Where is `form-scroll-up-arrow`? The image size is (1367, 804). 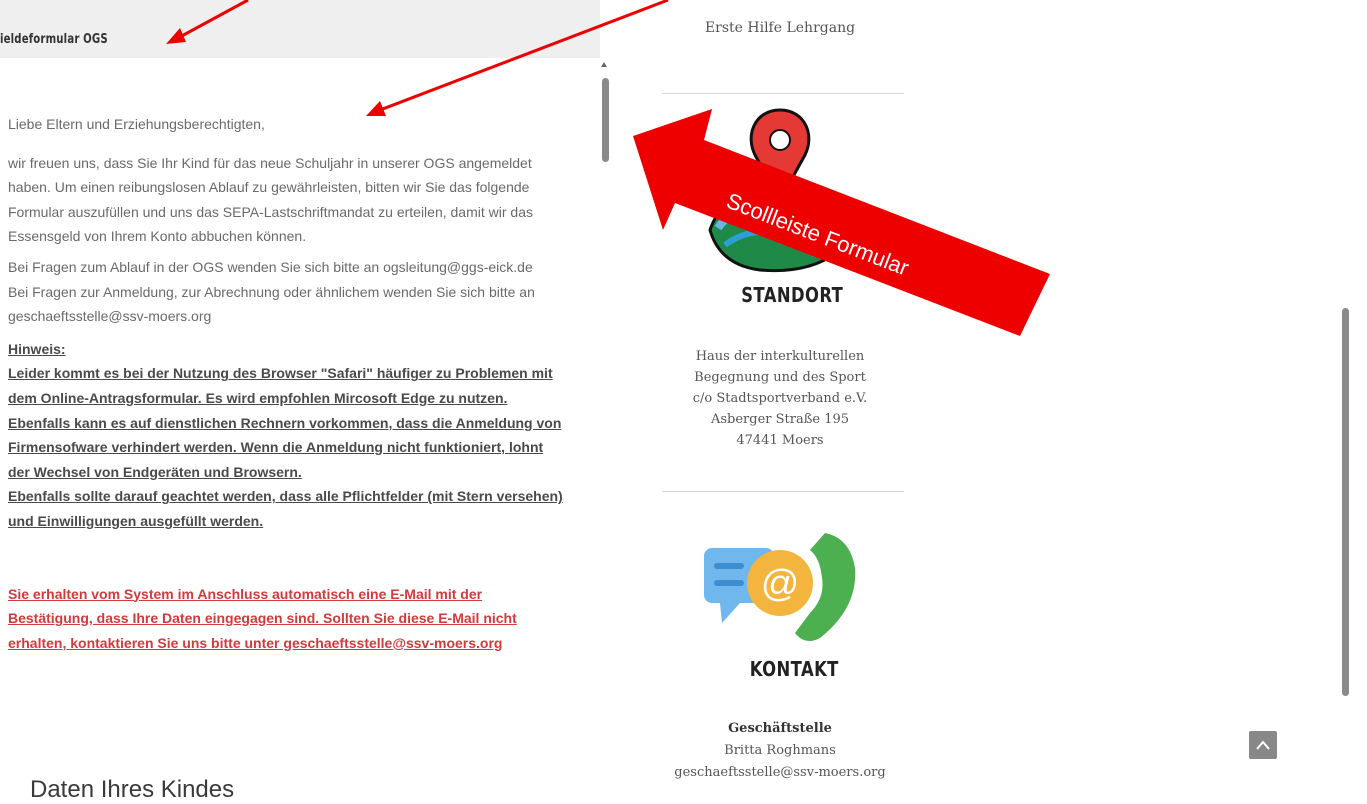
form-scroll-up-arrow is located at coordinates (604, 64).